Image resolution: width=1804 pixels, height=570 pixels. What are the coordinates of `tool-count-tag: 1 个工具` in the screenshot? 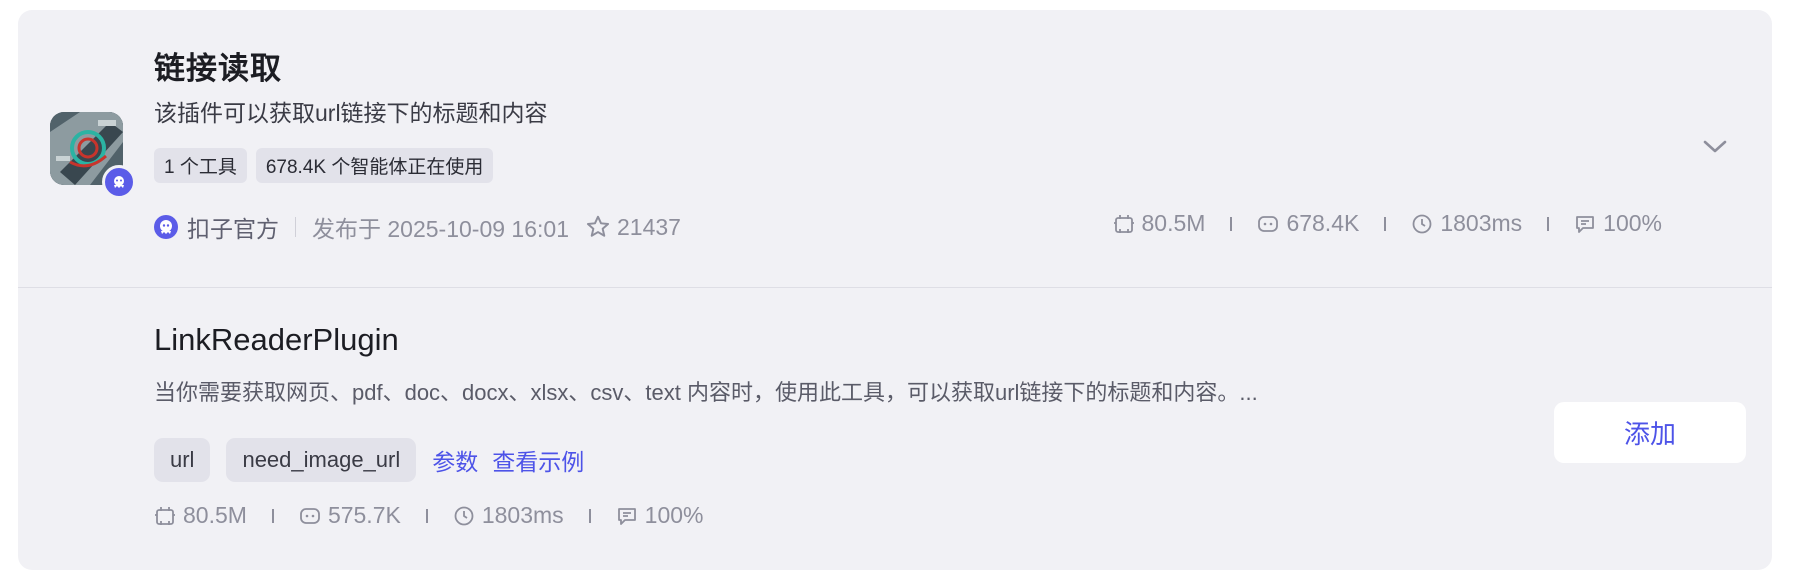 It's located at (200, 165).